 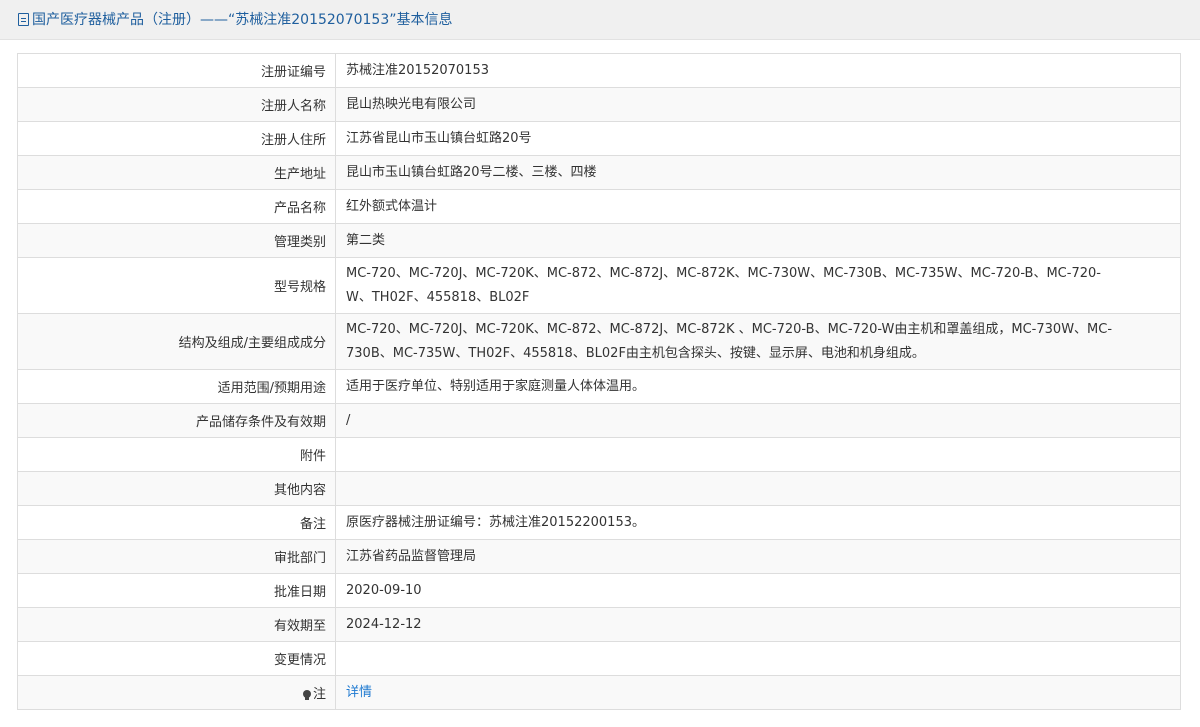 I want to click on table-row: 注册人住所 江苏省昆山市玉山镇台虹路20号, so click(x=599, y=138).